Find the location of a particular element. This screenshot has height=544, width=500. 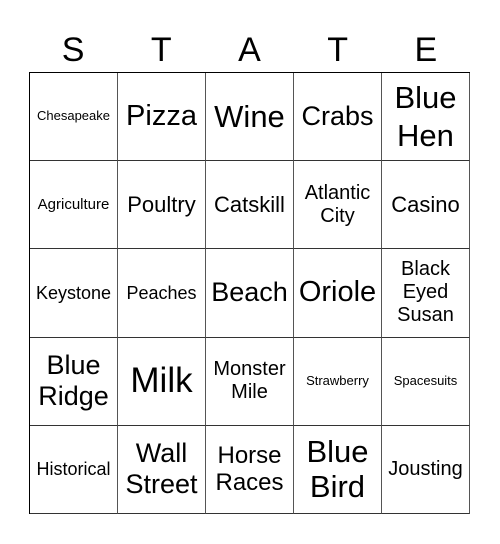

bingo-cell: Blue Hen is located at coordinates (426, 117).